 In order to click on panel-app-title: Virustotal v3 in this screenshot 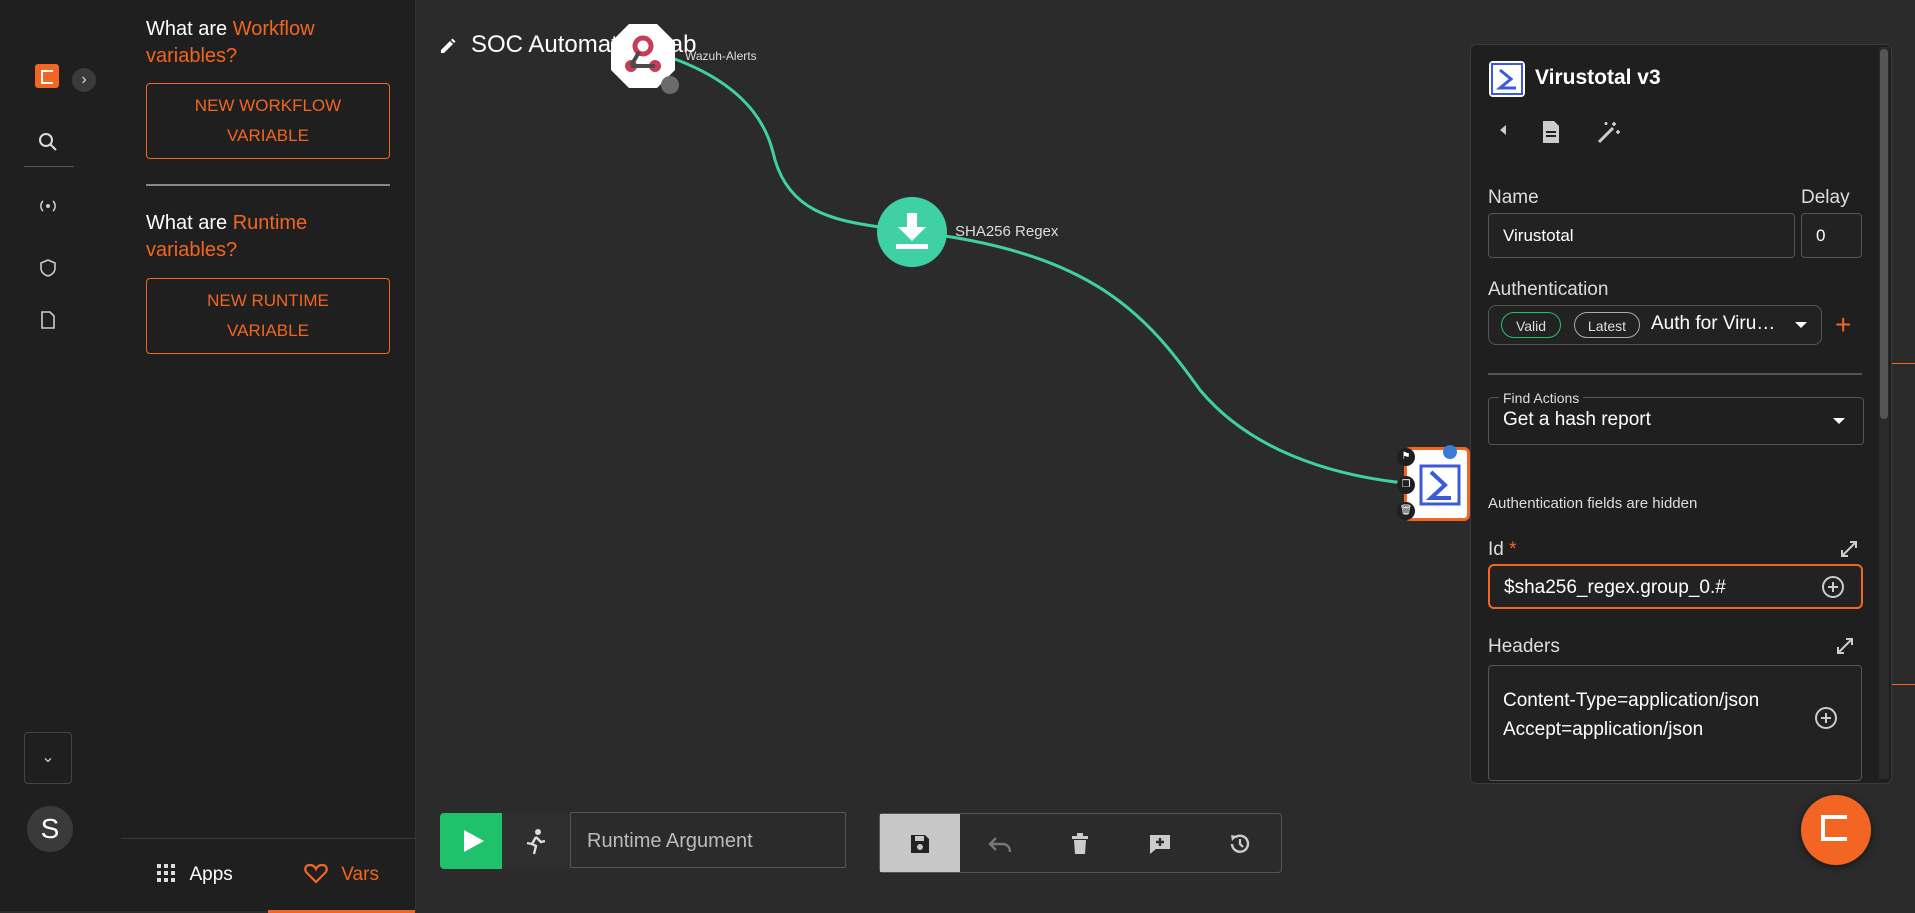, I will do `click(1598, 77)`.